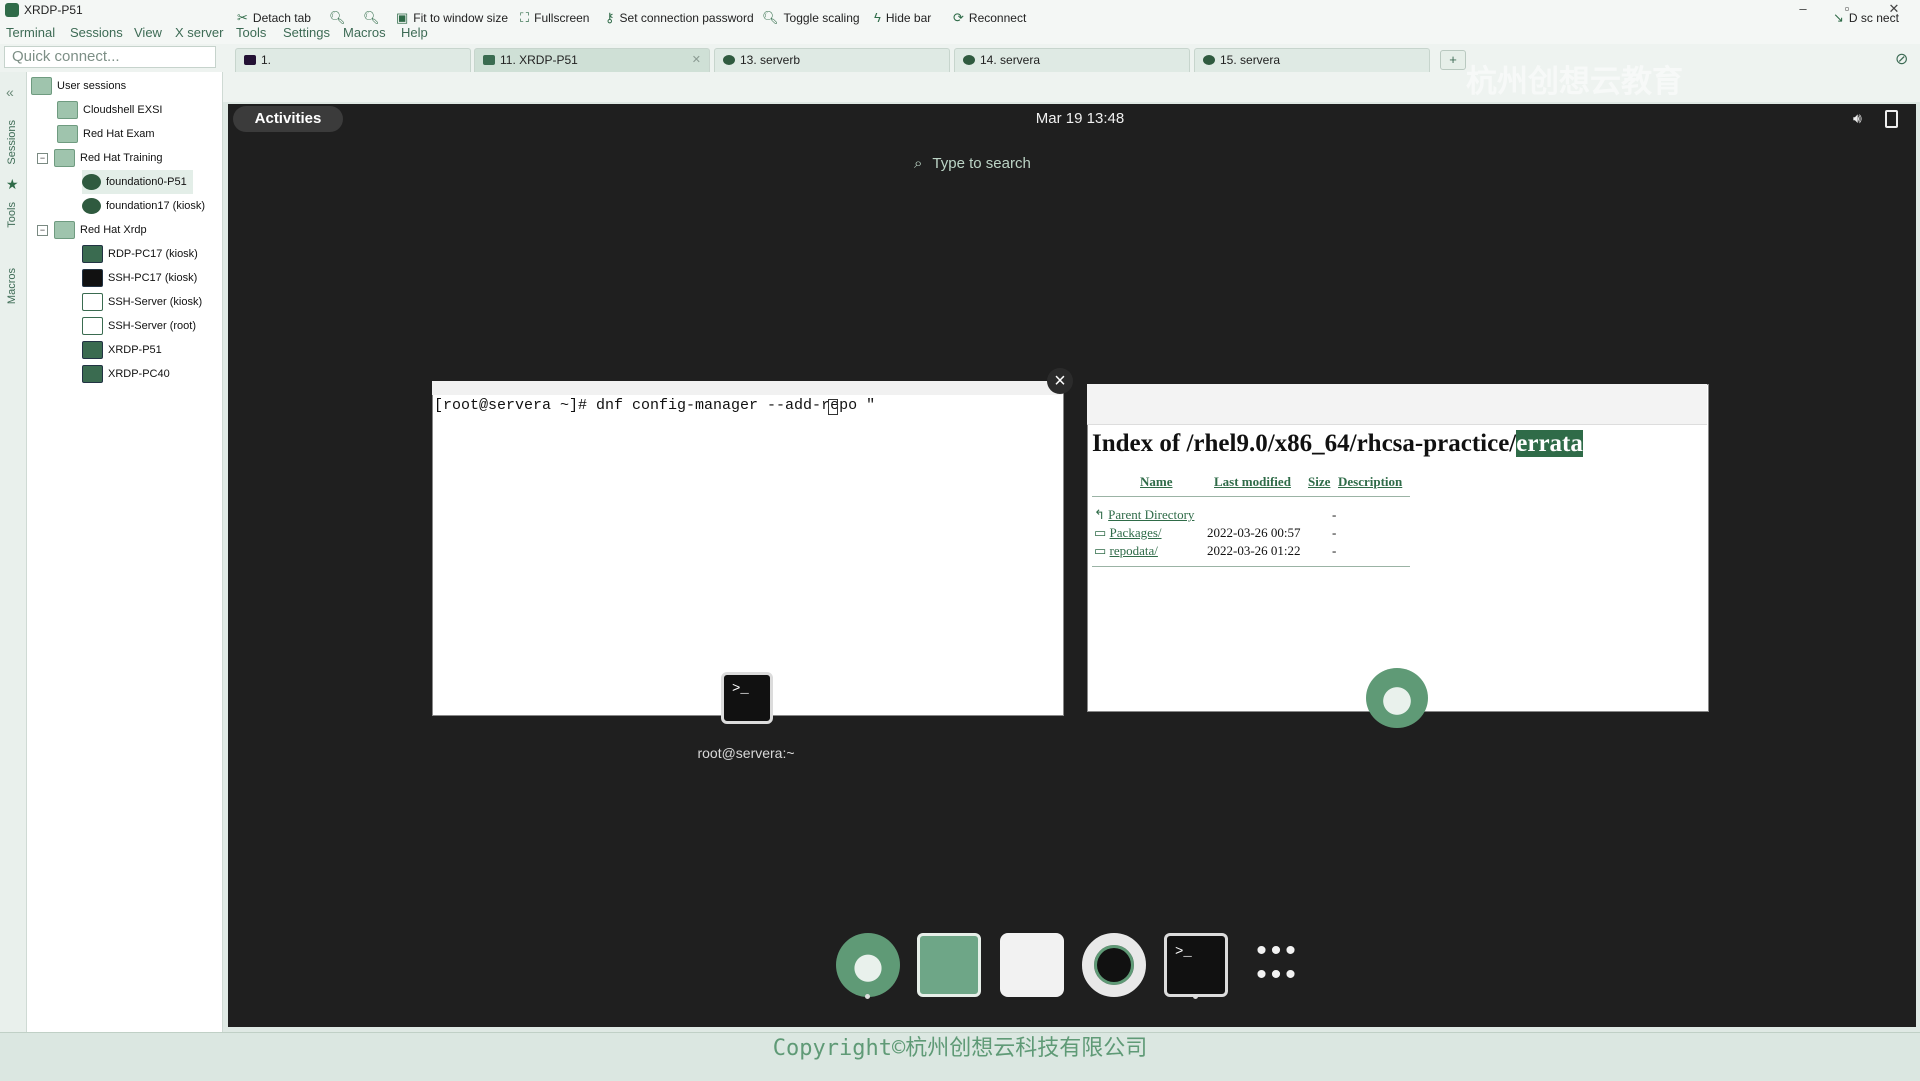 The width and height of the screenshot is (1920, 1081). Describe the element at coordinates (250, 60) in the screenshot. I see `terminal-tab-icon` at that location.